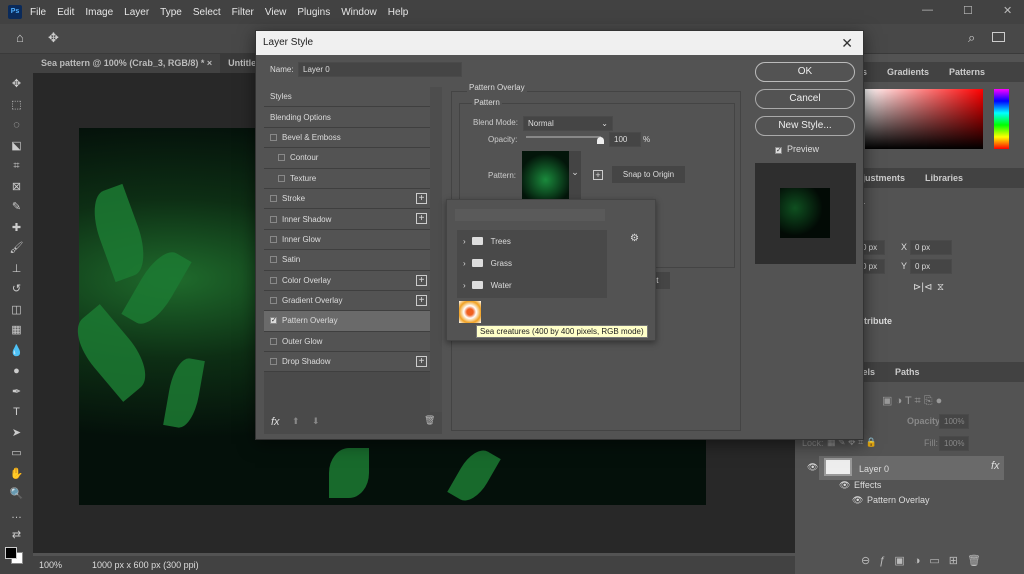 Image resolution: width=1024 pixels, height=574 pixels. I want to click on tab-sea-pattern: Sea pattern @ 100% (Crab_3, RGB/8) * ×, so click(127, 63).